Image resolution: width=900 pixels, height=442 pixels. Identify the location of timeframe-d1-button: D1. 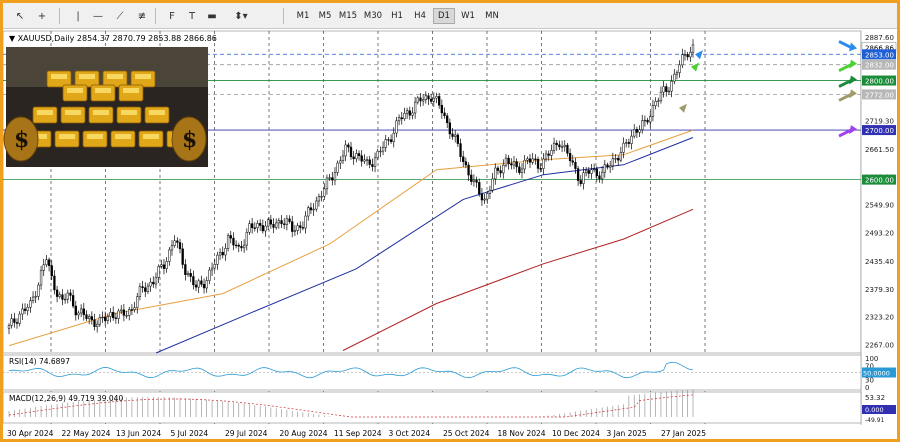
(444, 16).